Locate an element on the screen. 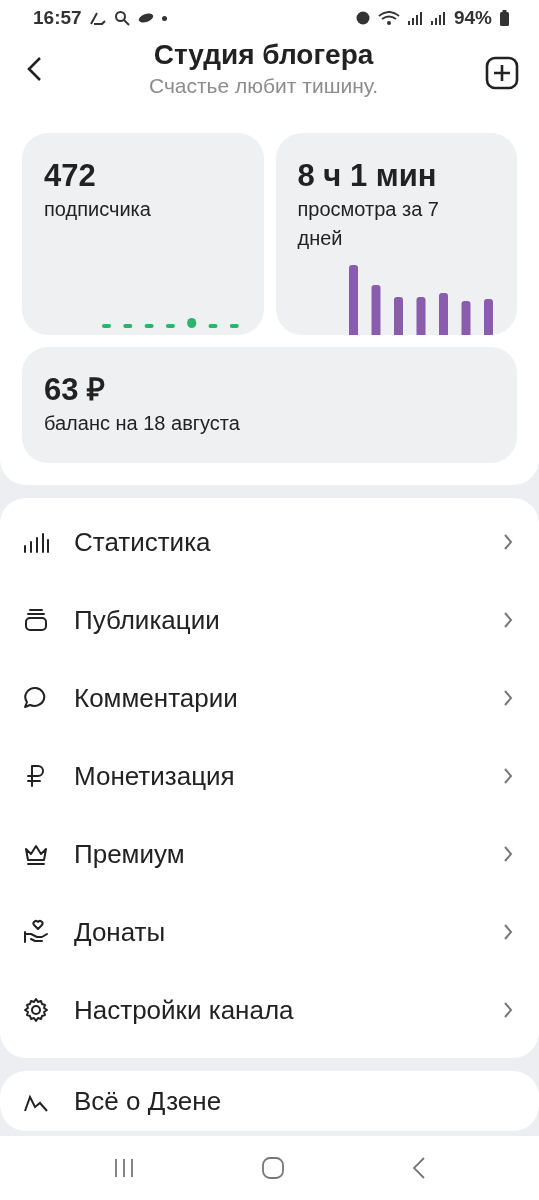 Image resolution: width=539 pixels, height=1200 pixels. page-title: Студия блогера is located at coordinates (263, 55).